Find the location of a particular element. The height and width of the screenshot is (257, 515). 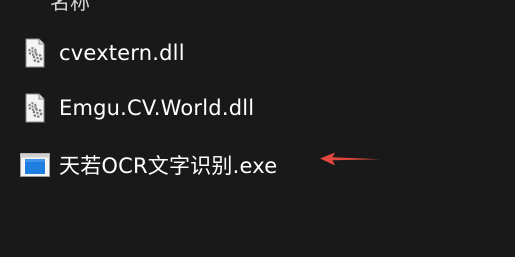

file-name: Emgu.CV.World.dll is located at coordinates (157, 108).